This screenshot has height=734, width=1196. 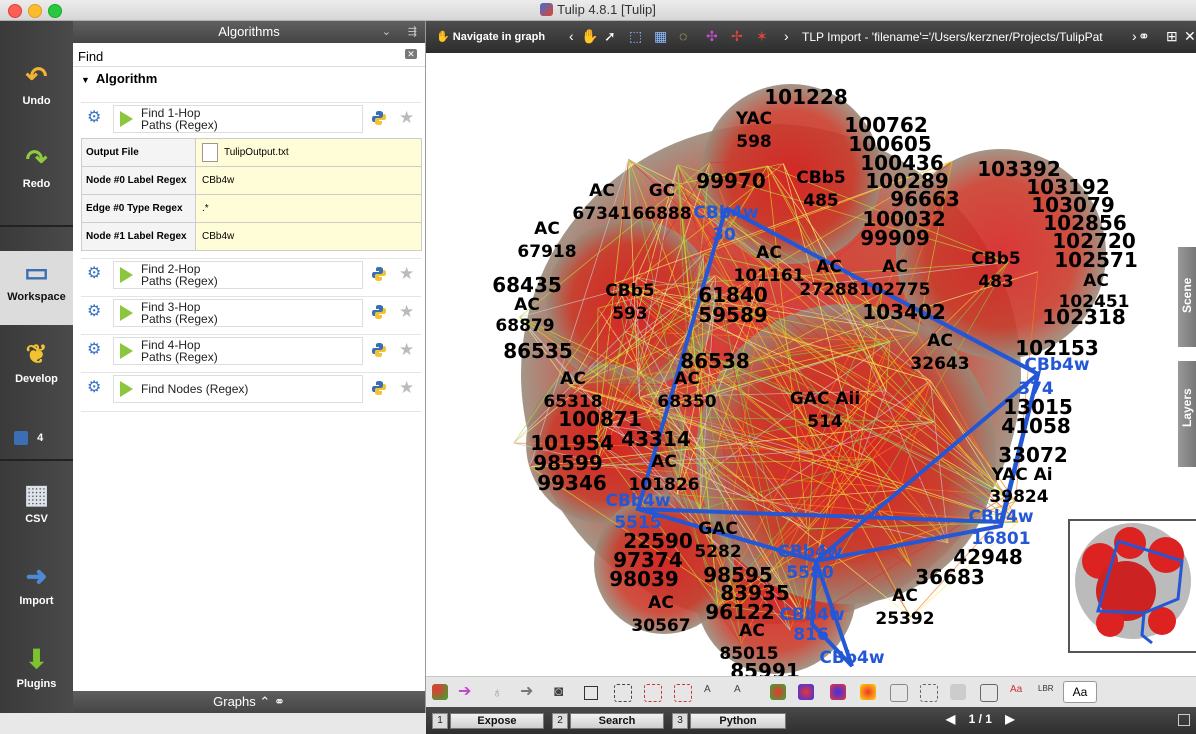 I want to click on csv-button: ▦ CSV, so click(x=36, y=502).